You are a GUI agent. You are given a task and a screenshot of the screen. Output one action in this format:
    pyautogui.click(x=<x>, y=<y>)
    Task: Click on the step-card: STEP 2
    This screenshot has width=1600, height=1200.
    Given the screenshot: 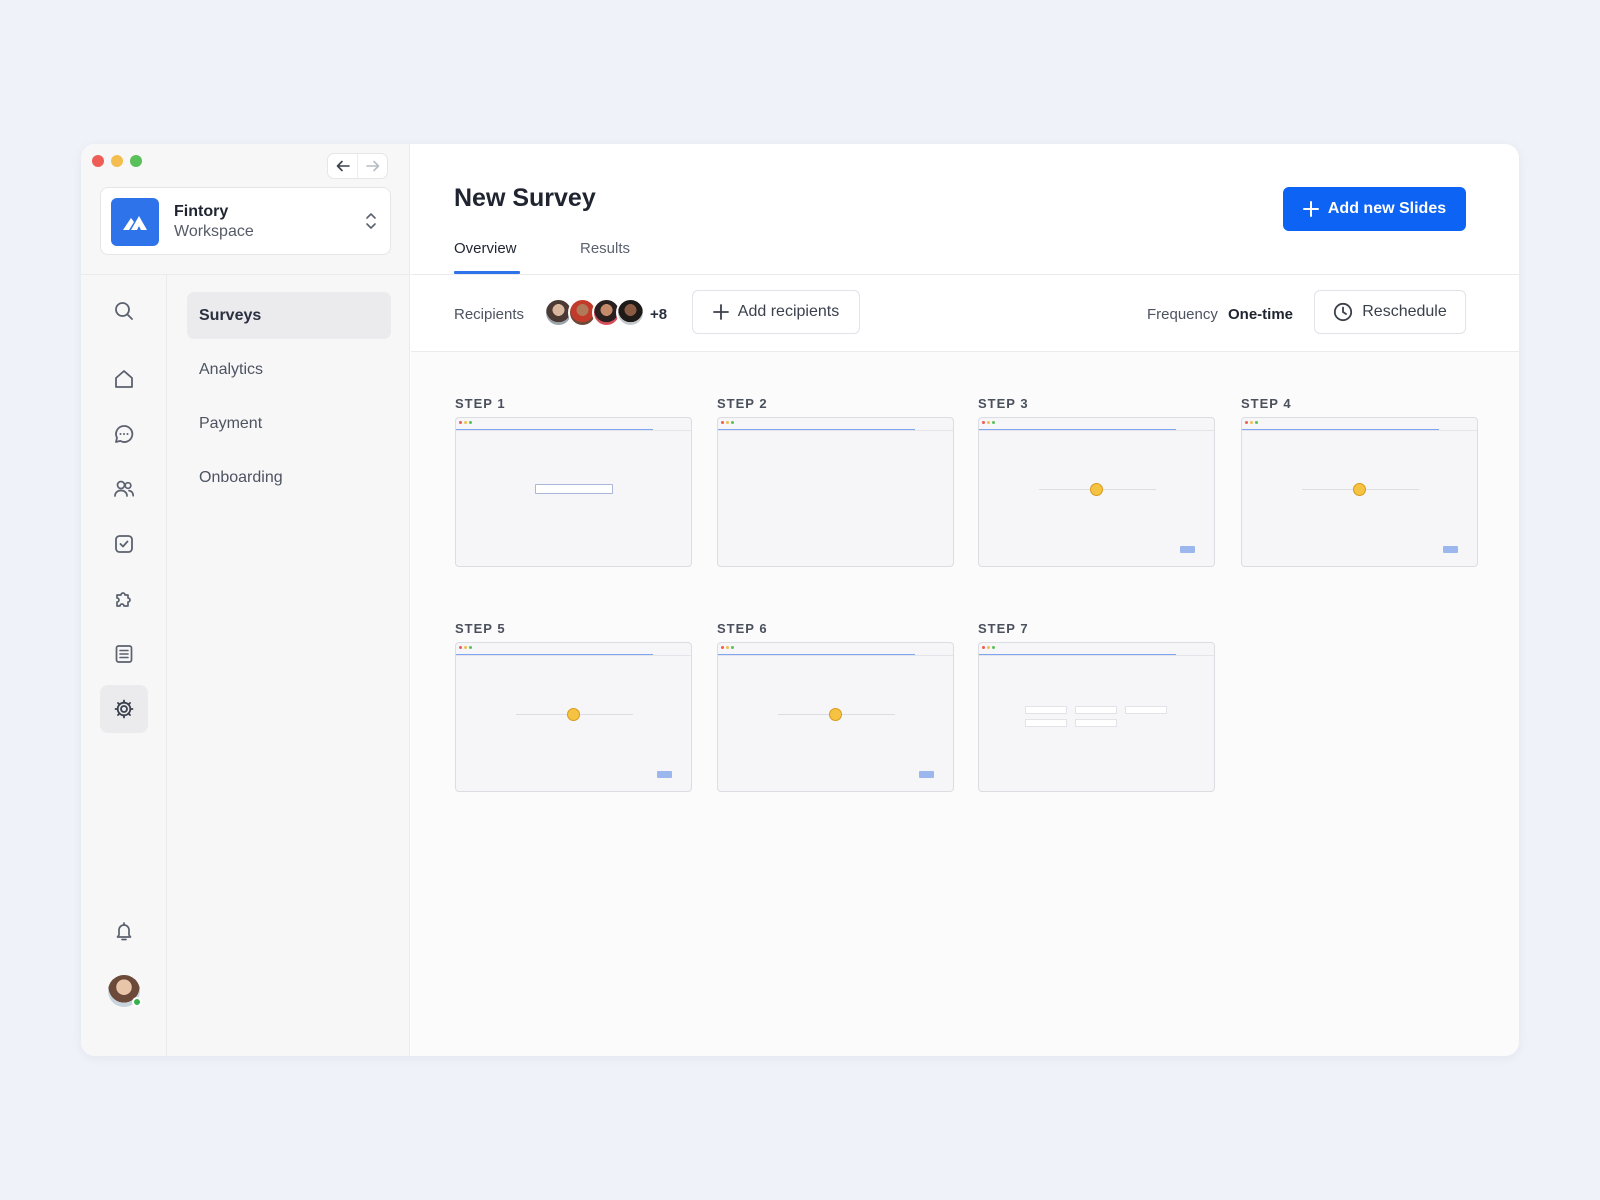 What is the action you would take?
    pyautogui.click(x=835, y=481)
    